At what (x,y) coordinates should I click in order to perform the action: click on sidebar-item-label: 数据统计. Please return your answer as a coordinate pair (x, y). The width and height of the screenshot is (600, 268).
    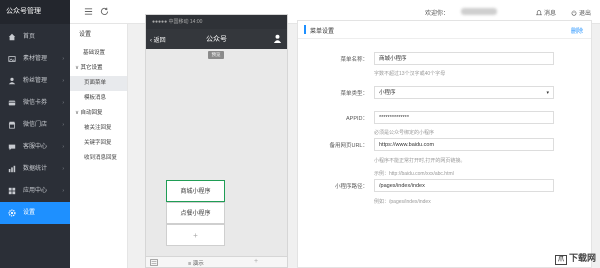
    Looking at the image, I should click on (35, 169).